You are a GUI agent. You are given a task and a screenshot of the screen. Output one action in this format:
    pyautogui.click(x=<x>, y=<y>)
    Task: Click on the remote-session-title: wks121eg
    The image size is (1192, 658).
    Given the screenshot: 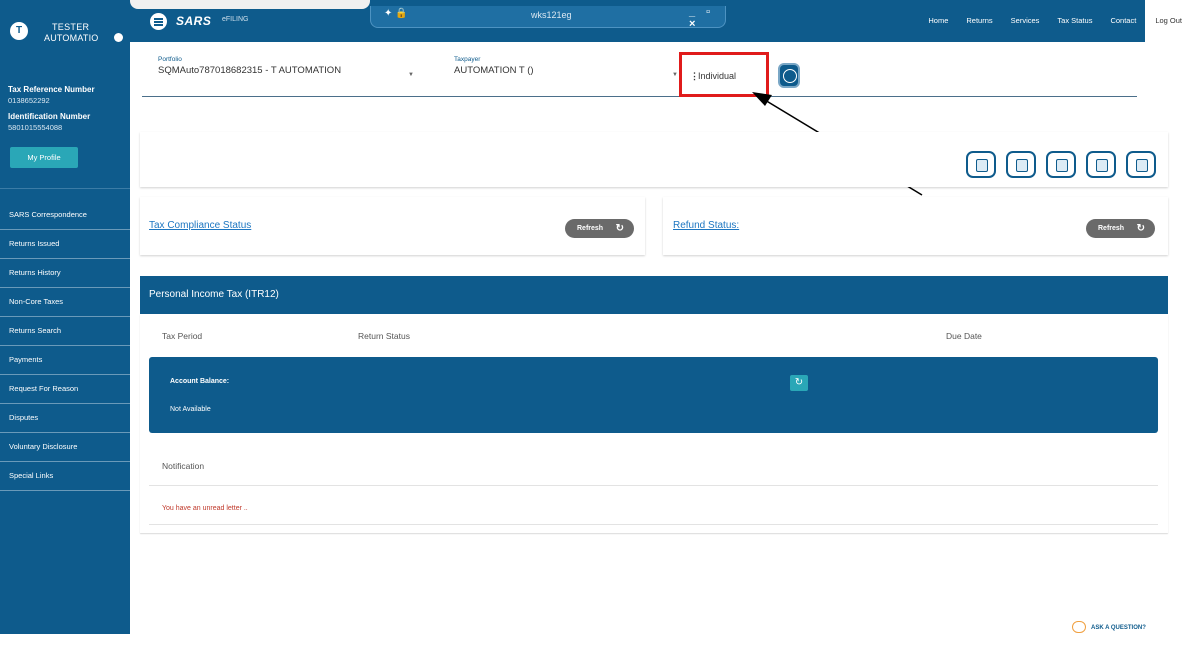 What is the action you would take?
    pyautogui.click(x=551, y=15)
    